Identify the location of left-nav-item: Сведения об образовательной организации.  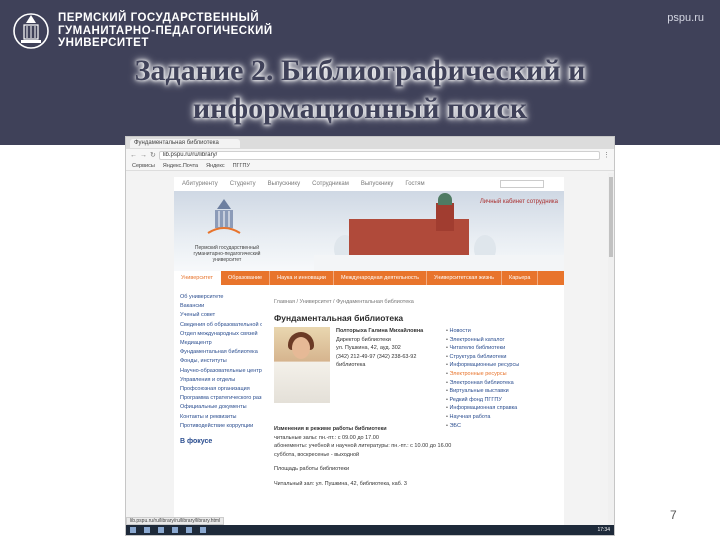
(221, 325).